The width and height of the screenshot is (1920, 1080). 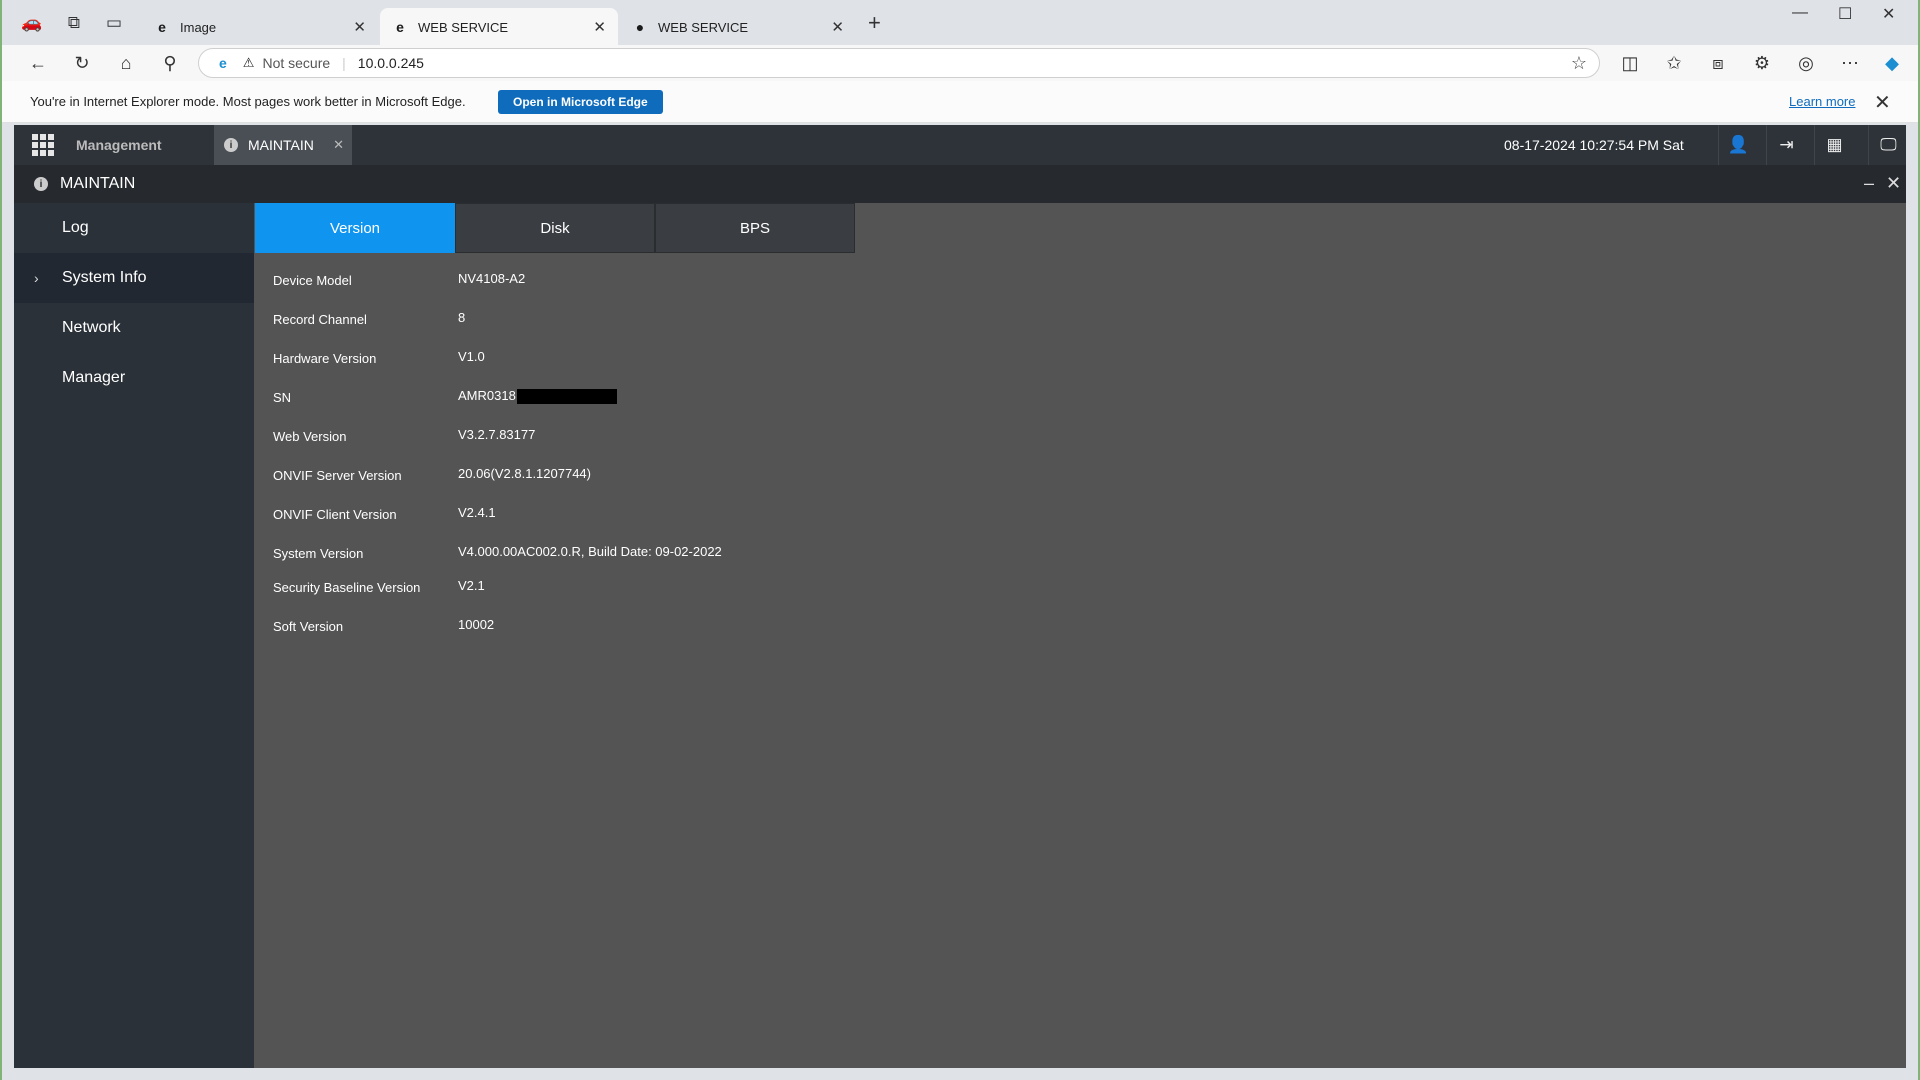 I want to click on collections-icon: ⧈, so click(x=1718, y=63).